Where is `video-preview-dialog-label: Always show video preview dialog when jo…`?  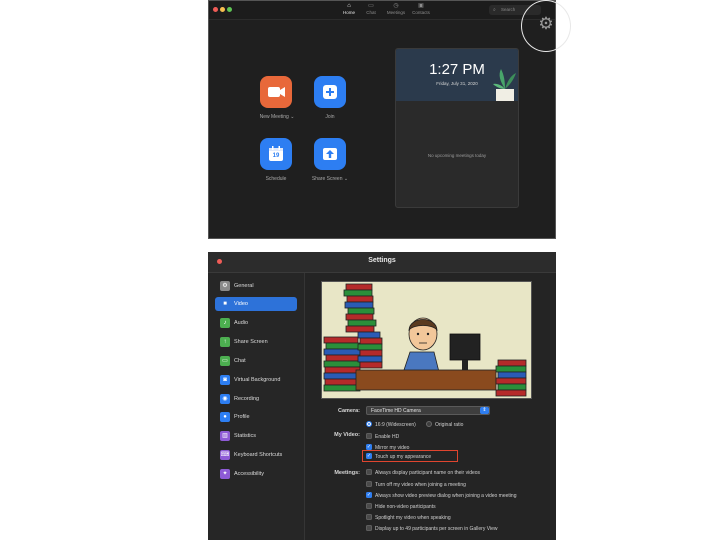
video-preview-dialog-label: Always show video preview dialog when jo… is located at coordinates (446, 496).